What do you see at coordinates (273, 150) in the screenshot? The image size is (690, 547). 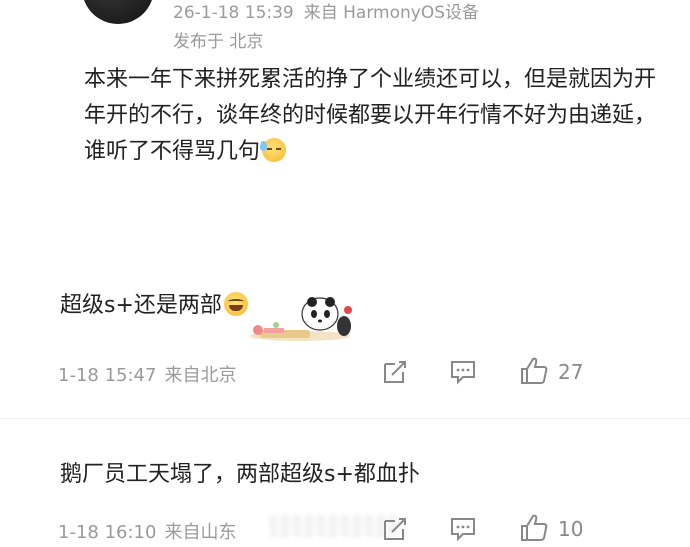 I see `sweat-smile-icon` at bounding box center [273, 150].